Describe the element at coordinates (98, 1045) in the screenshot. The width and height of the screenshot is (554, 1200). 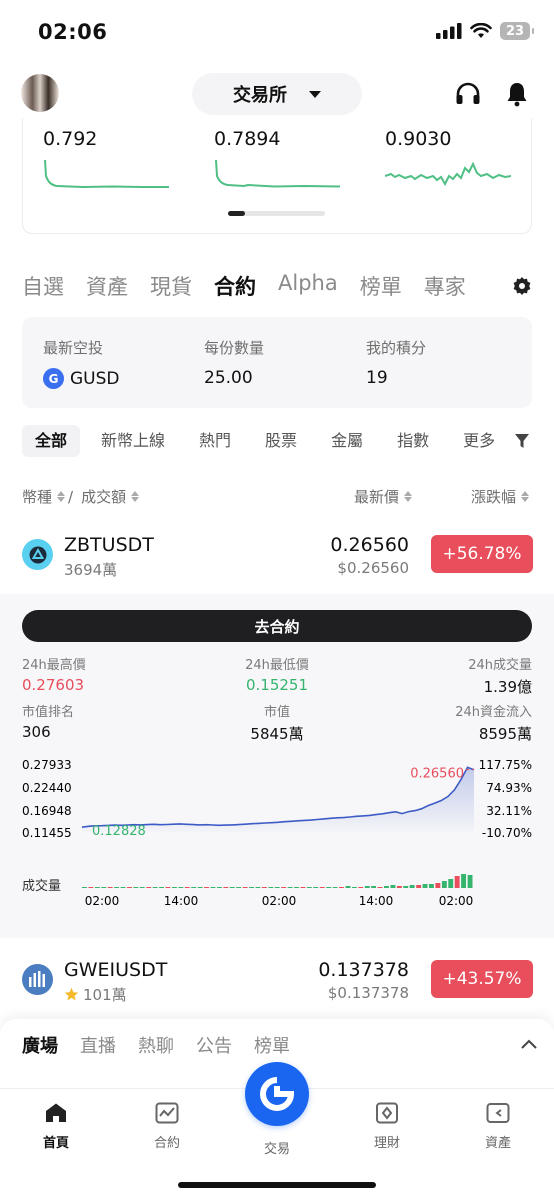
I see `feed-tab-live: 直播` at that location.